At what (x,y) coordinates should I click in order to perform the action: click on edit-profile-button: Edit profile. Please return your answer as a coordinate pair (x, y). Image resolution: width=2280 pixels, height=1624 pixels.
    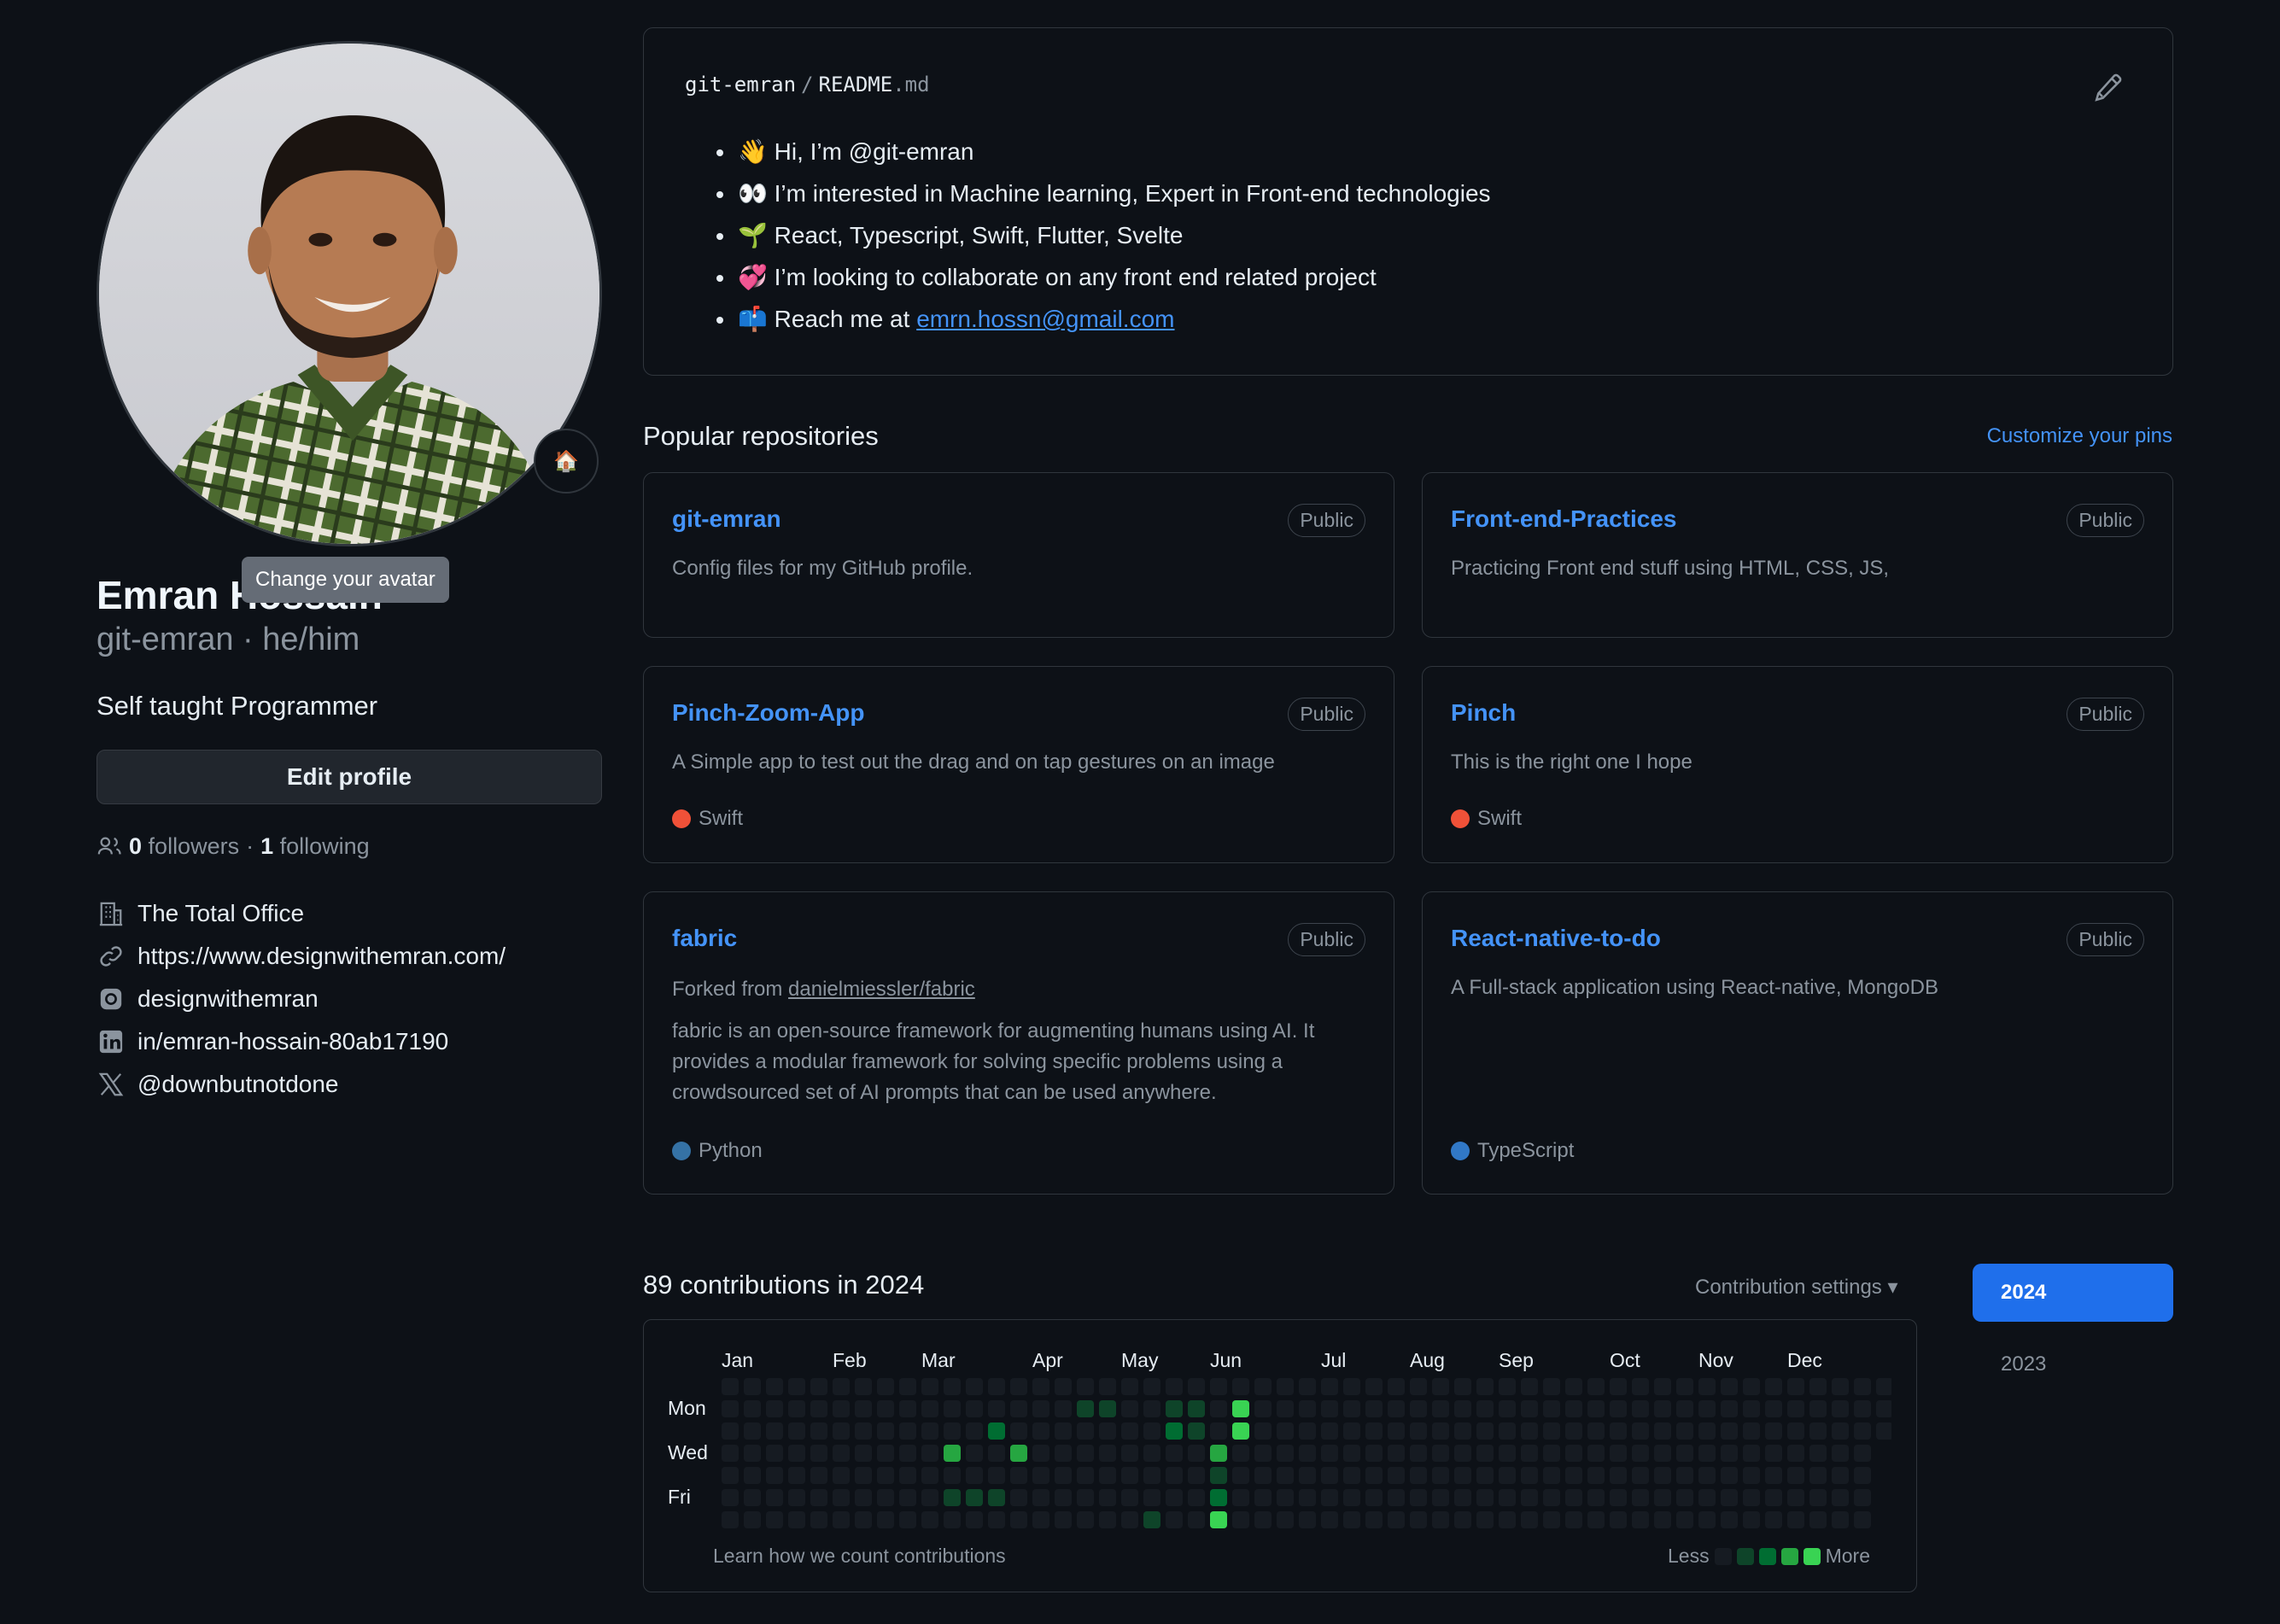
    Looking at the image, I should click on (349, 777).